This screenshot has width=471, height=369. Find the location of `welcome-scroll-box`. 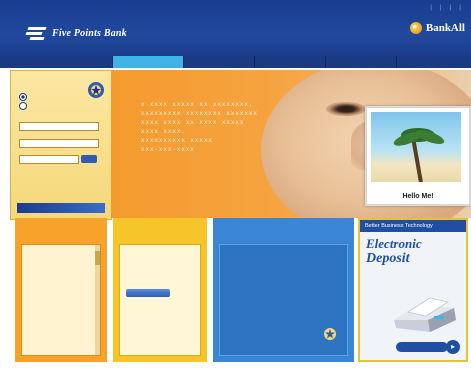

welcome-scroll-box is located at coordinates (61, 300).